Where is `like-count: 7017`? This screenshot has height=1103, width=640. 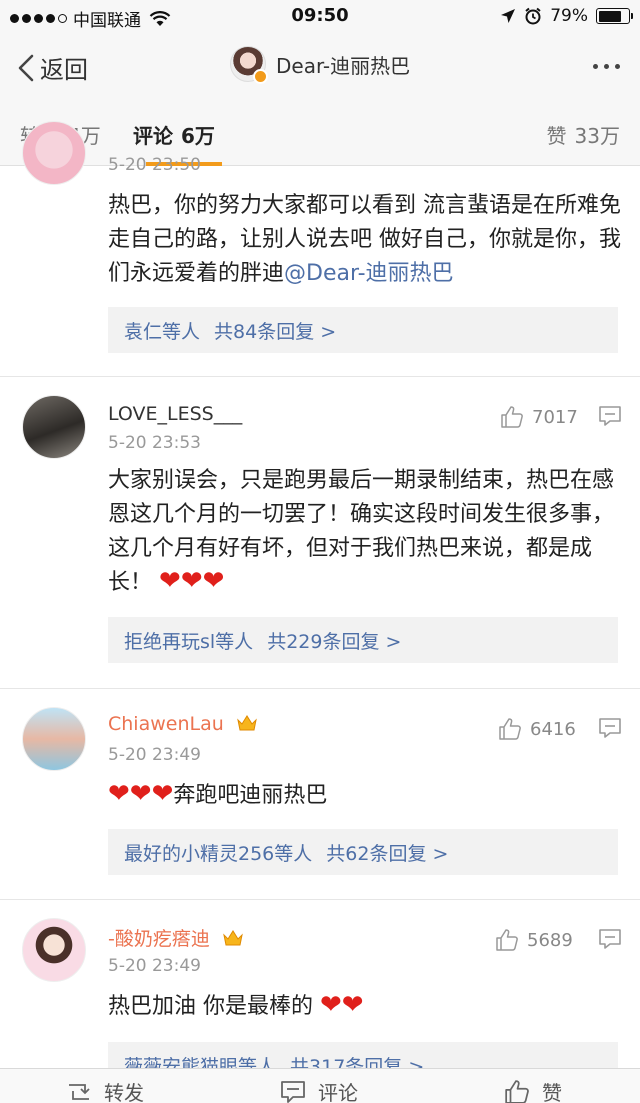
like-count: 7017 is located at coordinates (555, 417).